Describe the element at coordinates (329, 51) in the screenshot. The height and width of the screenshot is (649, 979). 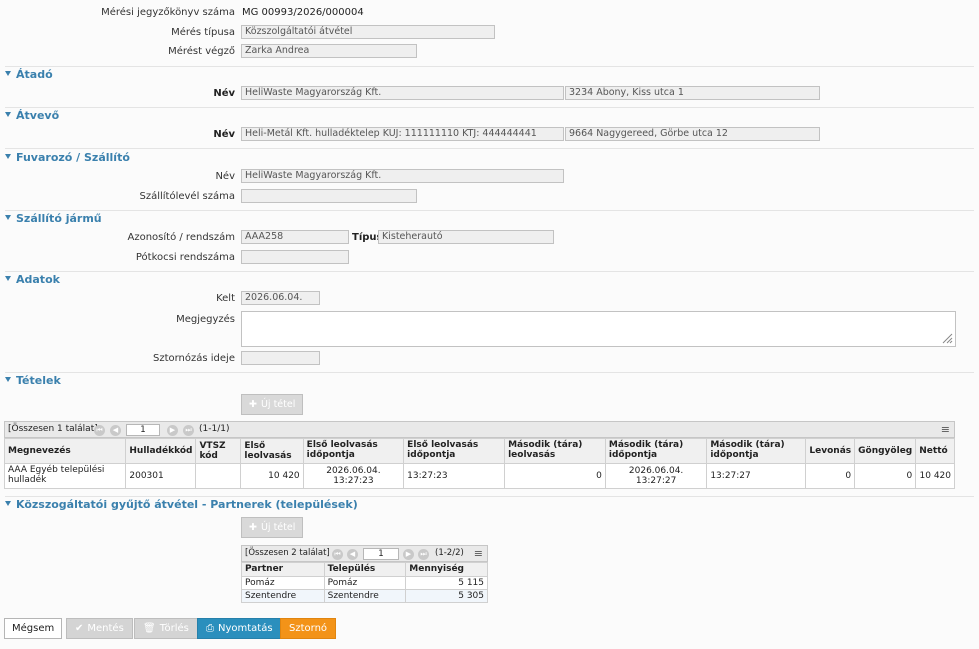
I see `performer-field: Zarka Andrea` at that location.